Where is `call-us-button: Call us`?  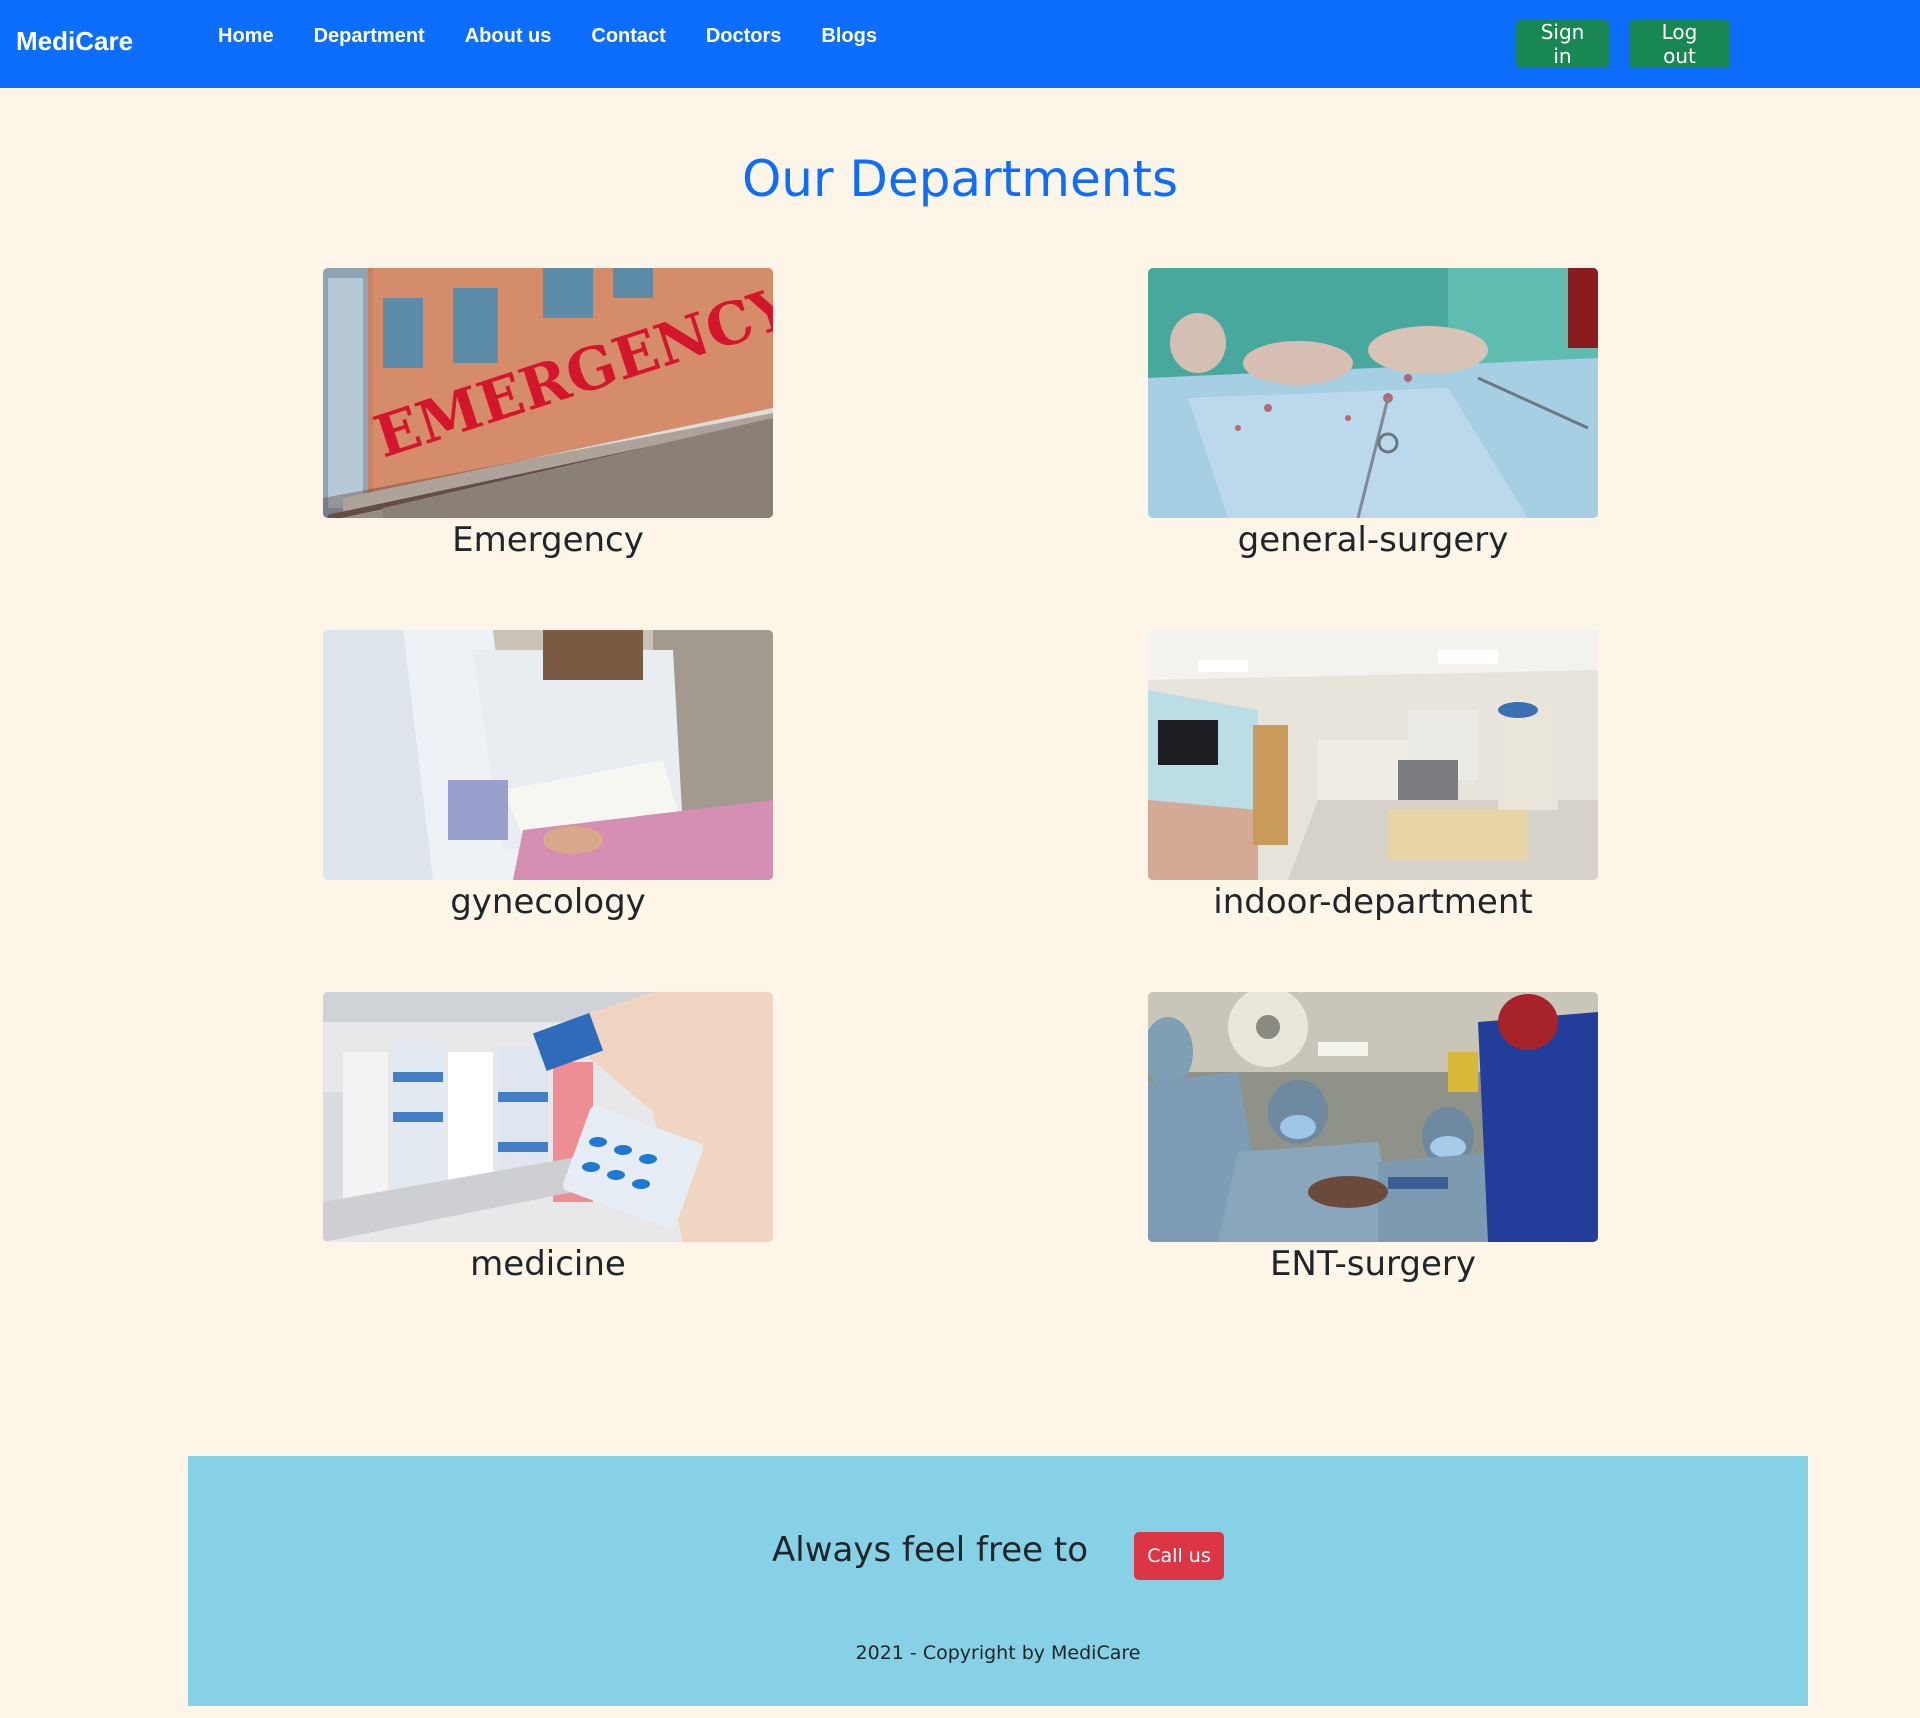 call-us-button: Call us is located at coordinates (1179, 1556).